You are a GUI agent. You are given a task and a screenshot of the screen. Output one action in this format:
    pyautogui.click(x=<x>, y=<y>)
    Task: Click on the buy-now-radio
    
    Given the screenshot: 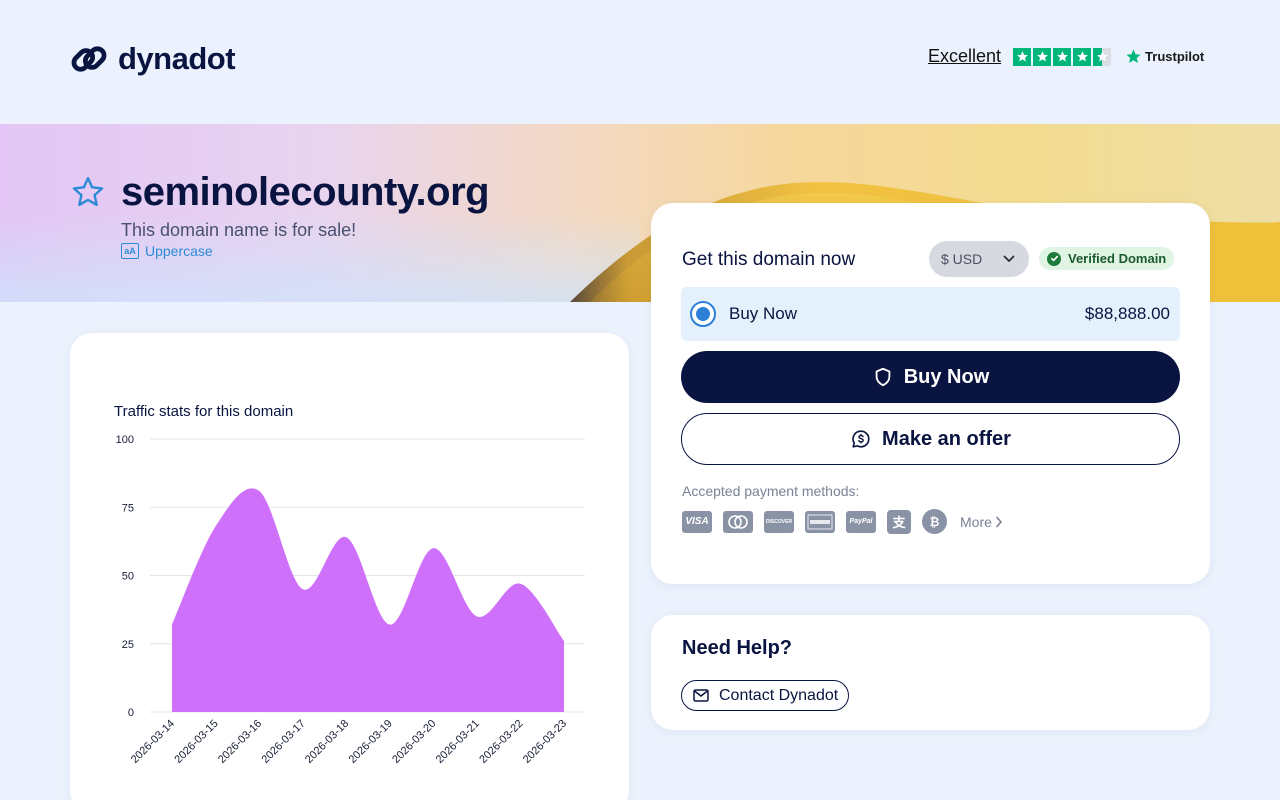 What is the action you would take?
    pyautogui.click(x=703, y=314)
    